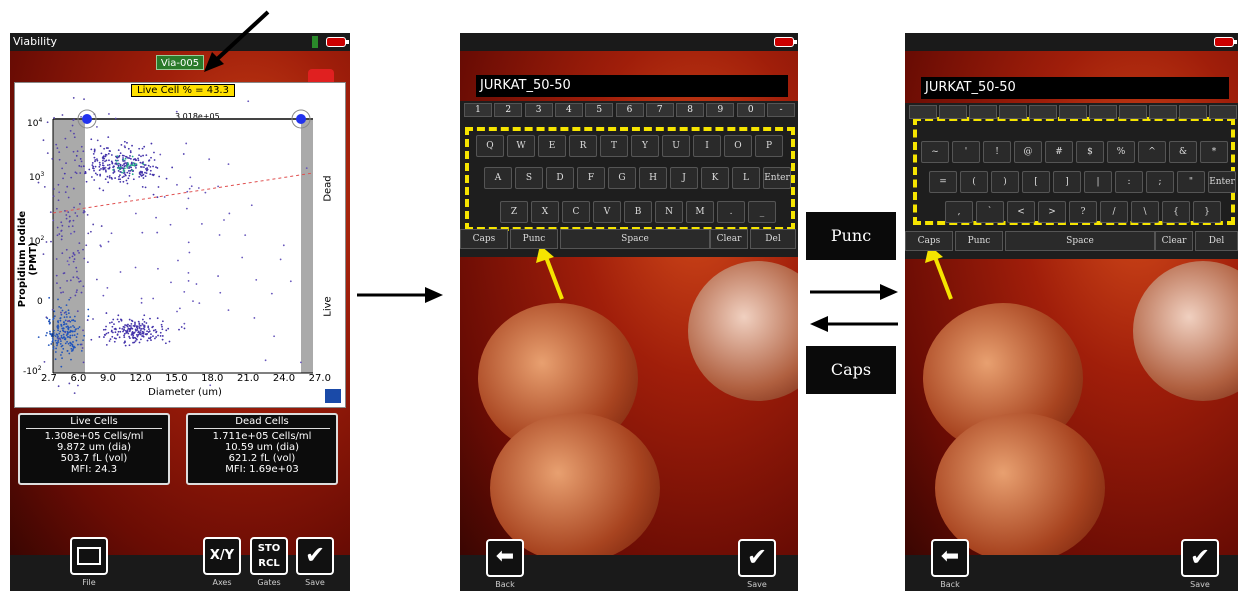 Image resolution: width=1238 pixels, height=592 pixels. Describe the element at coordinates (1160, 182) in the screenshot. I see `key-sym2-7: ;` at that location.